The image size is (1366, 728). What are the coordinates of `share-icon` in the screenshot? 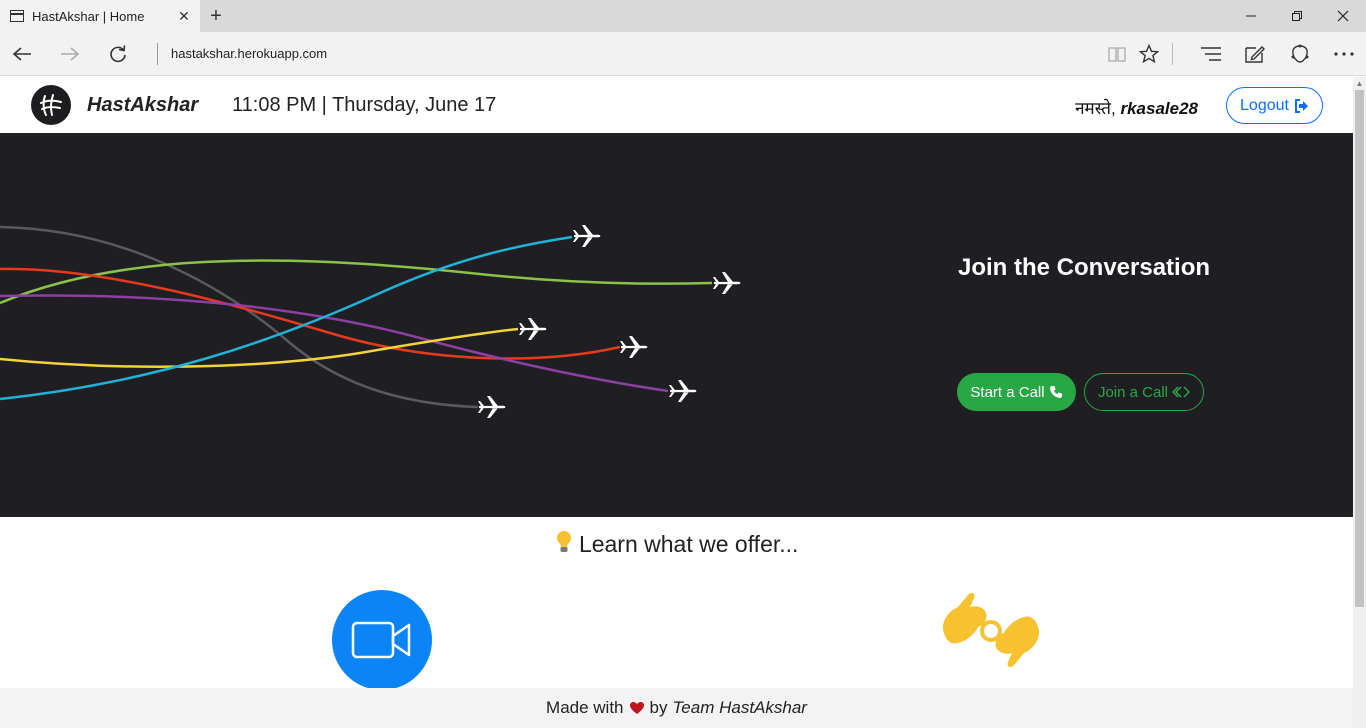 It's located at (1300, 54).